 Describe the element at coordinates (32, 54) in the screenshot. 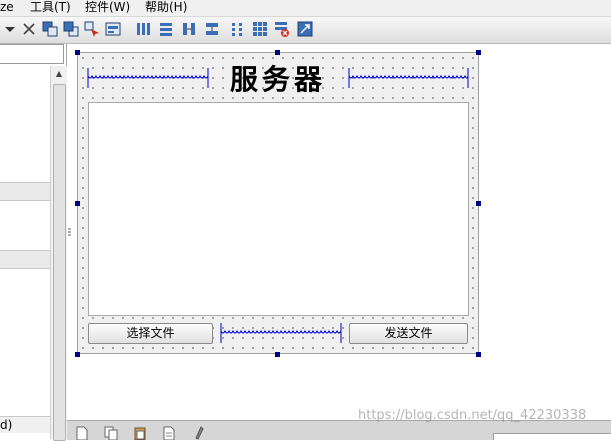

I see `filter-input` at that location.